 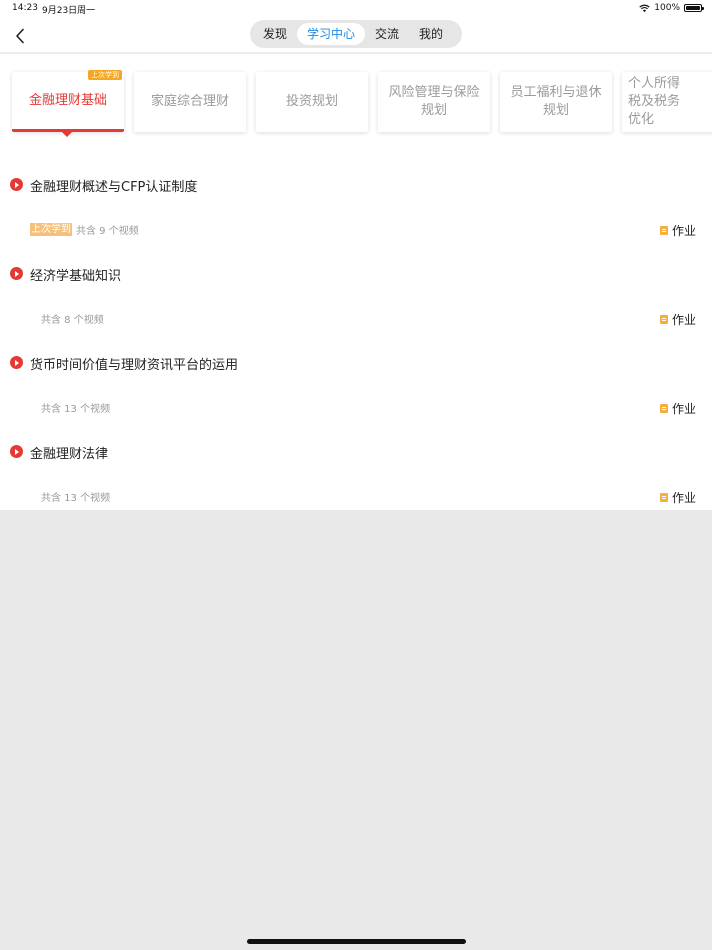 What do you see at coordinates (67, 134) in the screenshot?
I see `active-category-pointer` at bounding box center [67, 134].